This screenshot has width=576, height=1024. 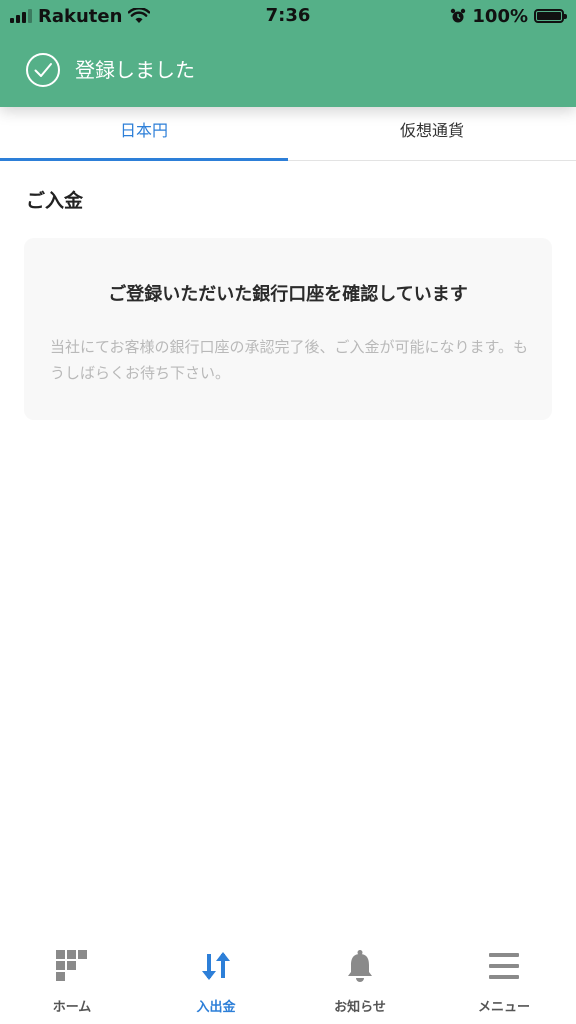 I want to click on tab-jpy: 日本円, so click(x=144, y=133).